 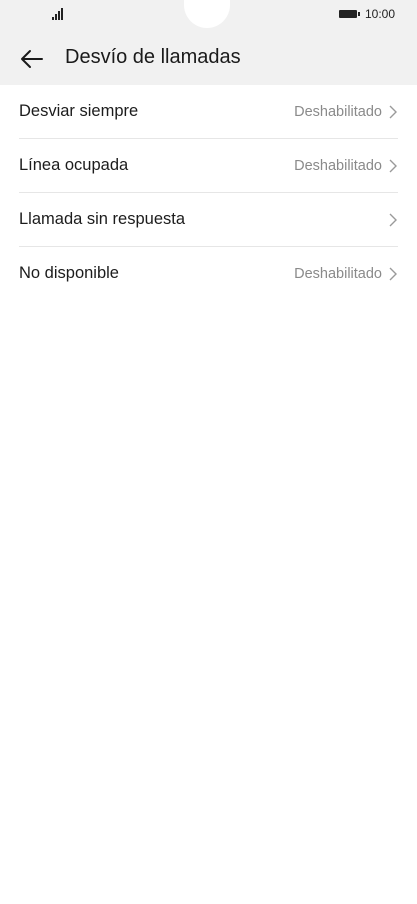 I want to click on list-item-no-disponible: No disponible Deshabilitado, so click(x=208, y=273).